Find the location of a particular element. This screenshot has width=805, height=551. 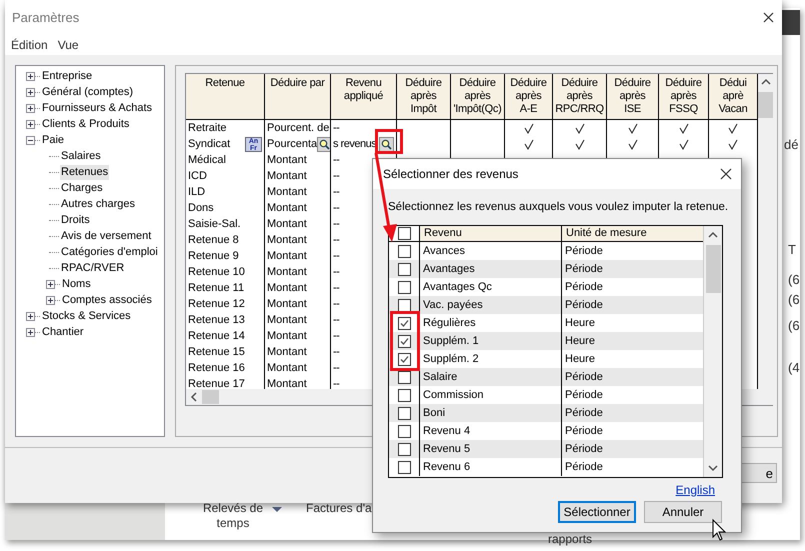

table-cell-text: s revenus is located at coordinates (354, 144).